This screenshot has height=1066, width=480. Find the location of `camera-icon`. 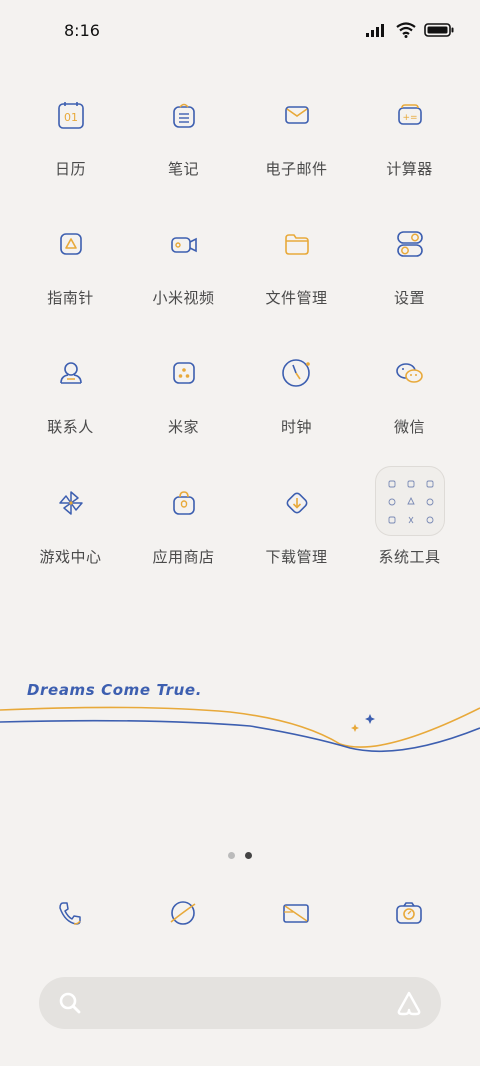

camera-icon is located at coordinates (409, 913).